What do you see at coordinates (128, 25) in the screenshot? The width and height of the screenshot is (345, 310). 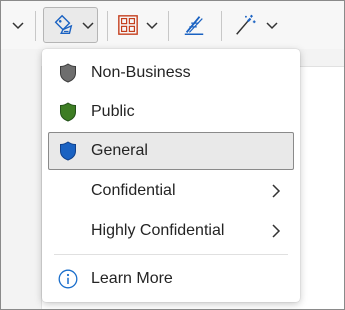 I see `table-grid-icon` at bounding box center [128, 25].